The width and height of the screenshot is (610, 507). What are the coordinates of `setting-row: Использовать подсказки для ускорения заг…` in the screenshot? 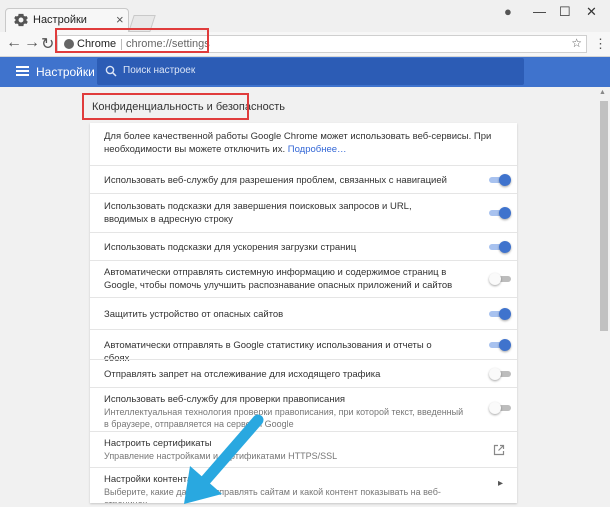 It's located at (303, 246).